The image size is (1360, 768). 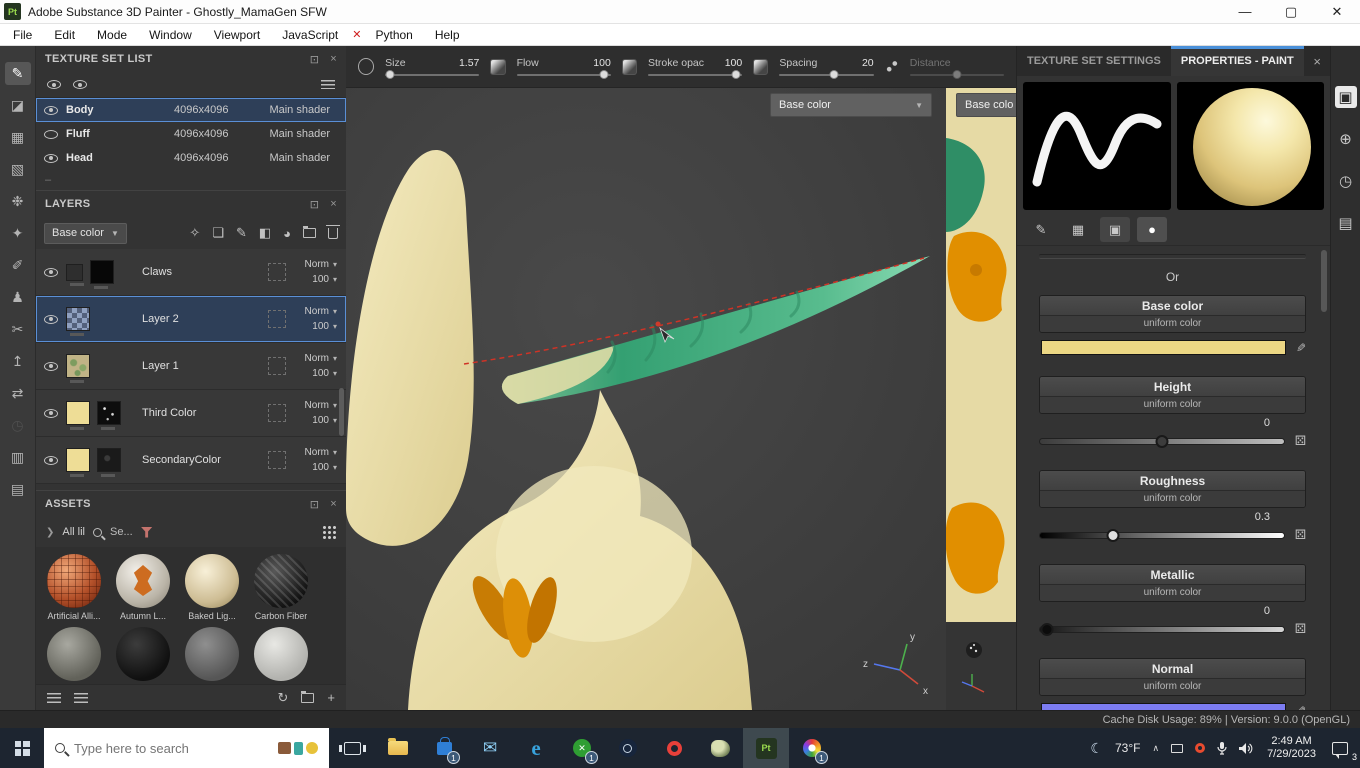 I want to click on panel-menu-icon, so click(x=328, y=84).